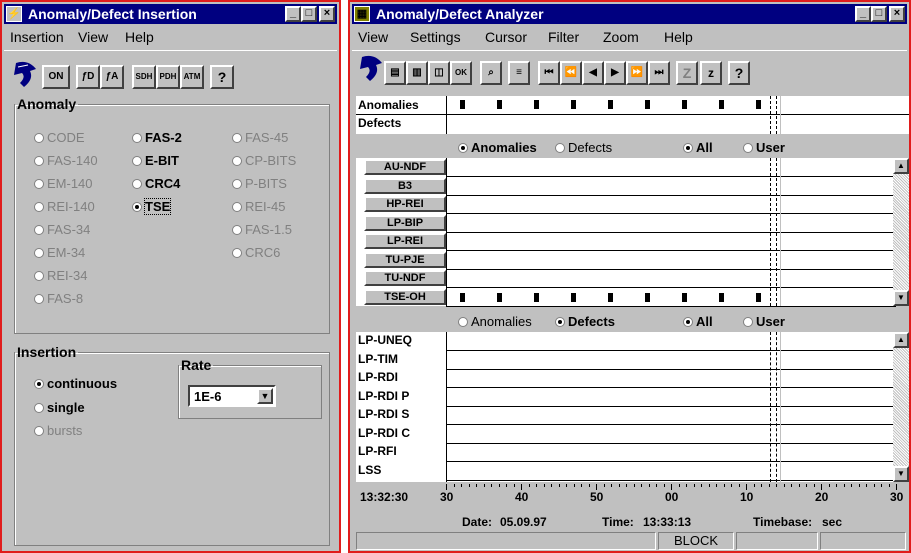  Describe the element at coordinates (265, 396) in the screenshot. I see `chevron-down-icon: ▼` at that location.